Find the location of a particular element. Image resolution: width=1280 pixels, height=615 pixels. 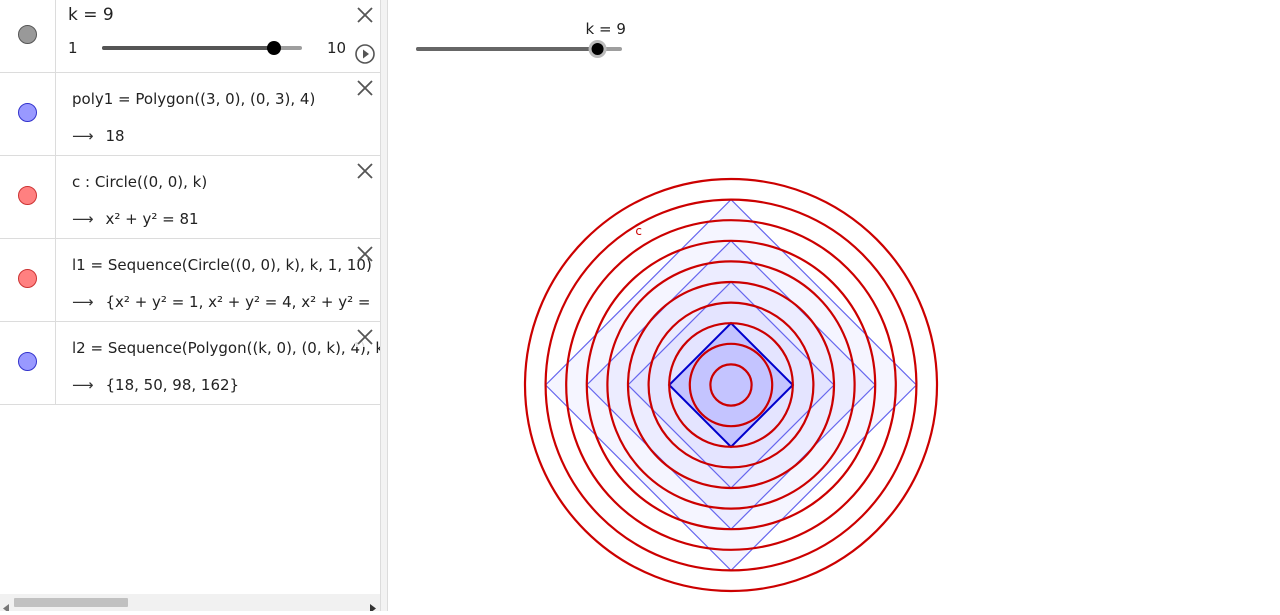

slider-definition: k = 9 is located at coordinates (91, 15).